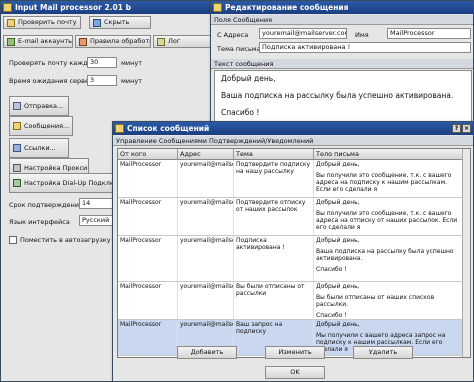 Image resolution: width=474 pixels, height=382 pixels. Describe the element at coordinates (233, 35) in the screenshot. I see `from-address-label: С Адреса` at that location.